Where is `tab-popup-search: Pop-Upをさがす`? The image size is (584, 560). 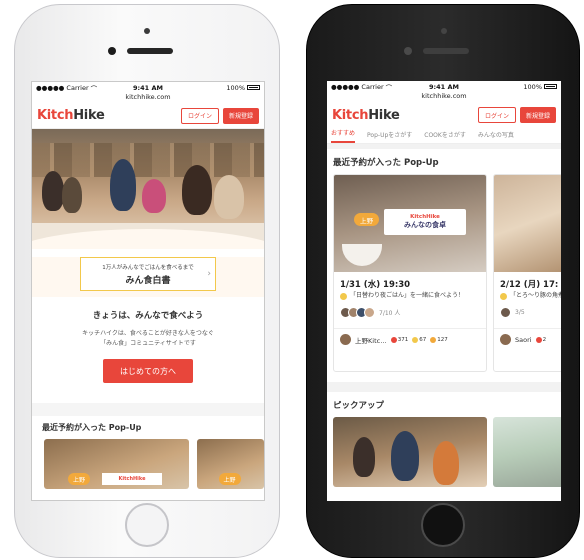 tab-popup-search: Pop-Upをさがす is located at coordinates (389, 136).